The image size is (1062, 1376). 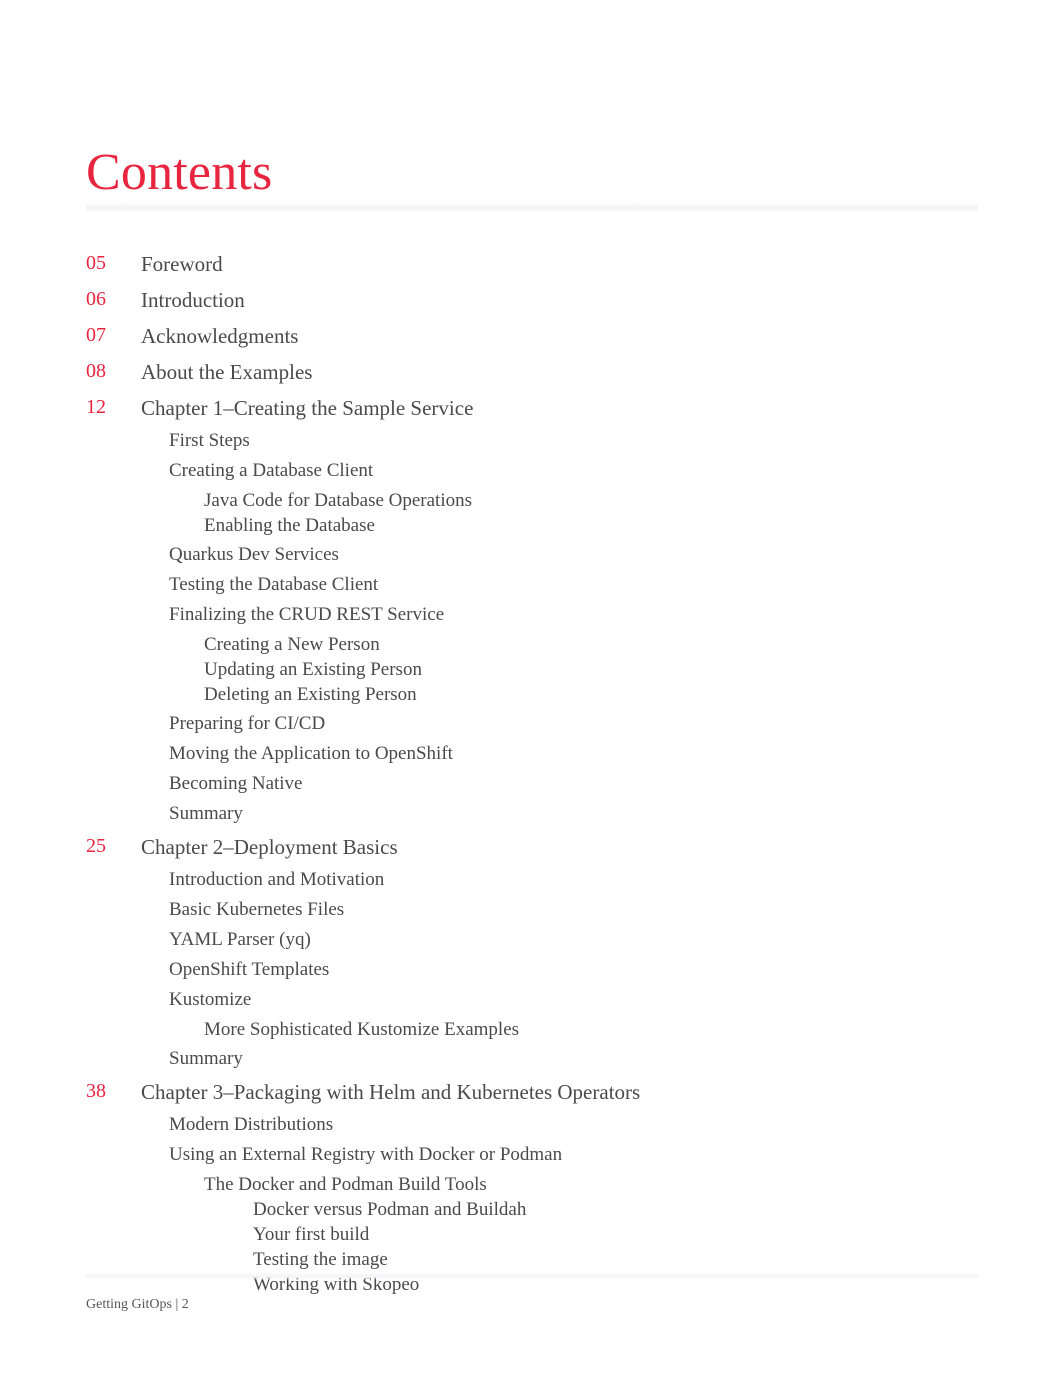 What do you see at coordinates (311, 753) in the screenshot?
I see `toc-entry-label: Moving the Application to OpenShift` at bounding box center [311, 753].